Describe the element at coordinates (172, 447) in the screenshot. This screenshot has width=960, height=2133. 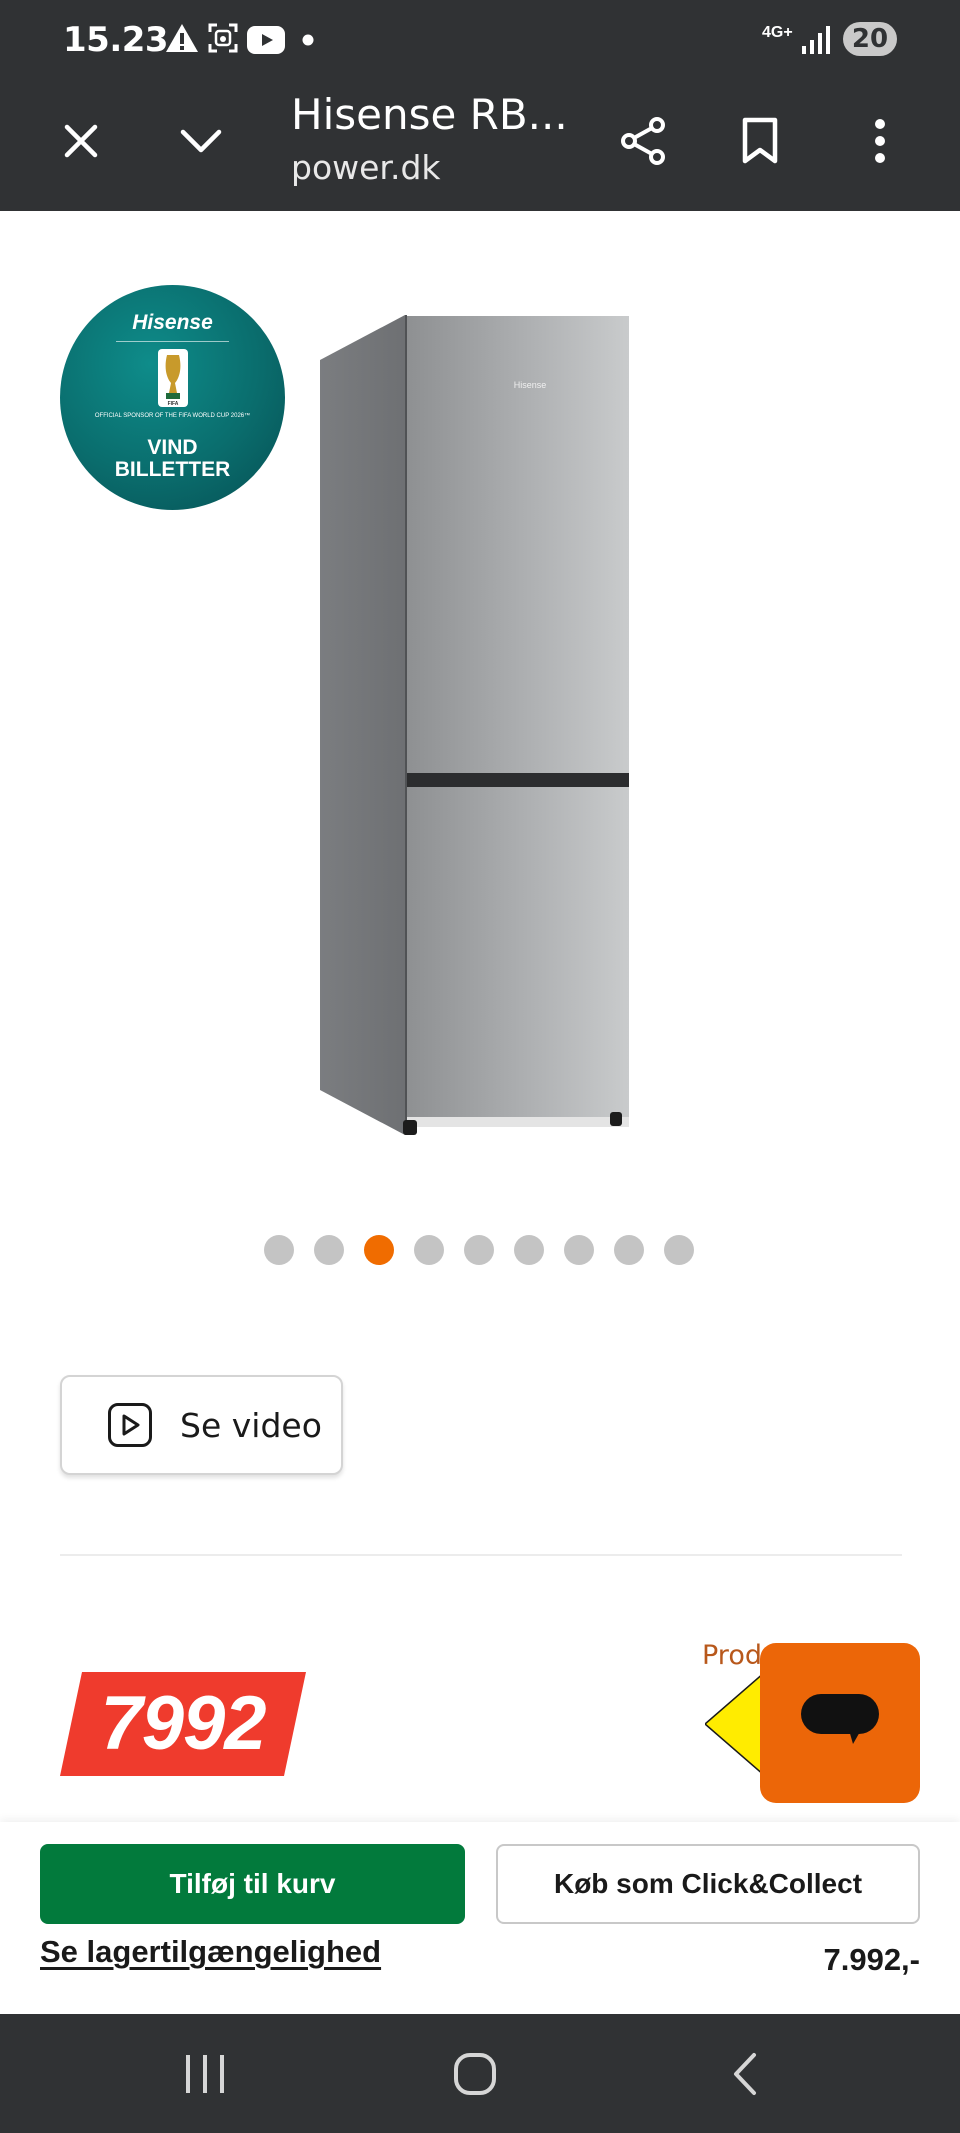
I see `badge-cta-line1: VIND` at that location.